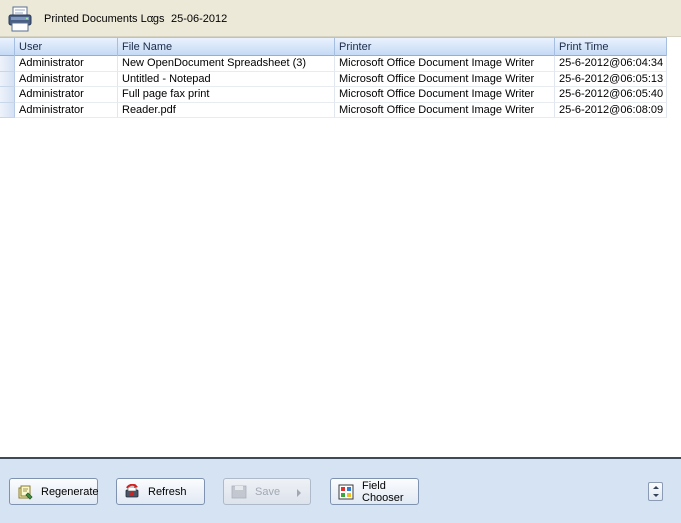  I want to click on regenerate-icon, so click(25, 492).